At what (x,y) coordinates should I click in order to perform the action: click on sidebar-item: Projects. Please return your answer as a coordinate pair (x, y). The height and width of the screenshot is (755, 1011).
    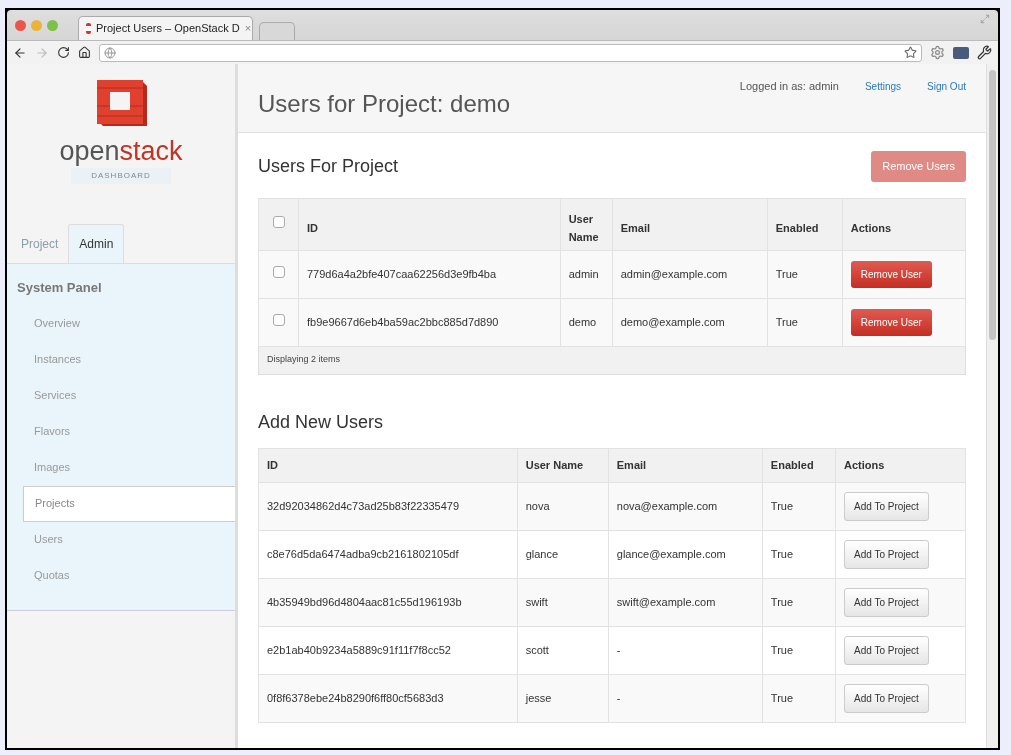
    Looking at the image, I should click on (129, 503).